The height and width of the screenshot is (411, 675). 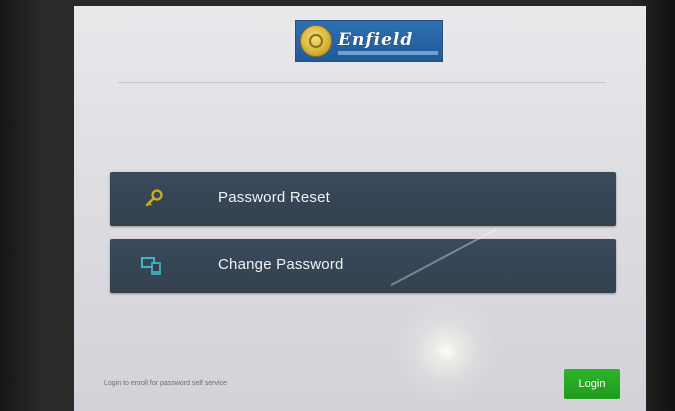 I want to click on change-password-button: Change Password, so click(x=363, y=266).